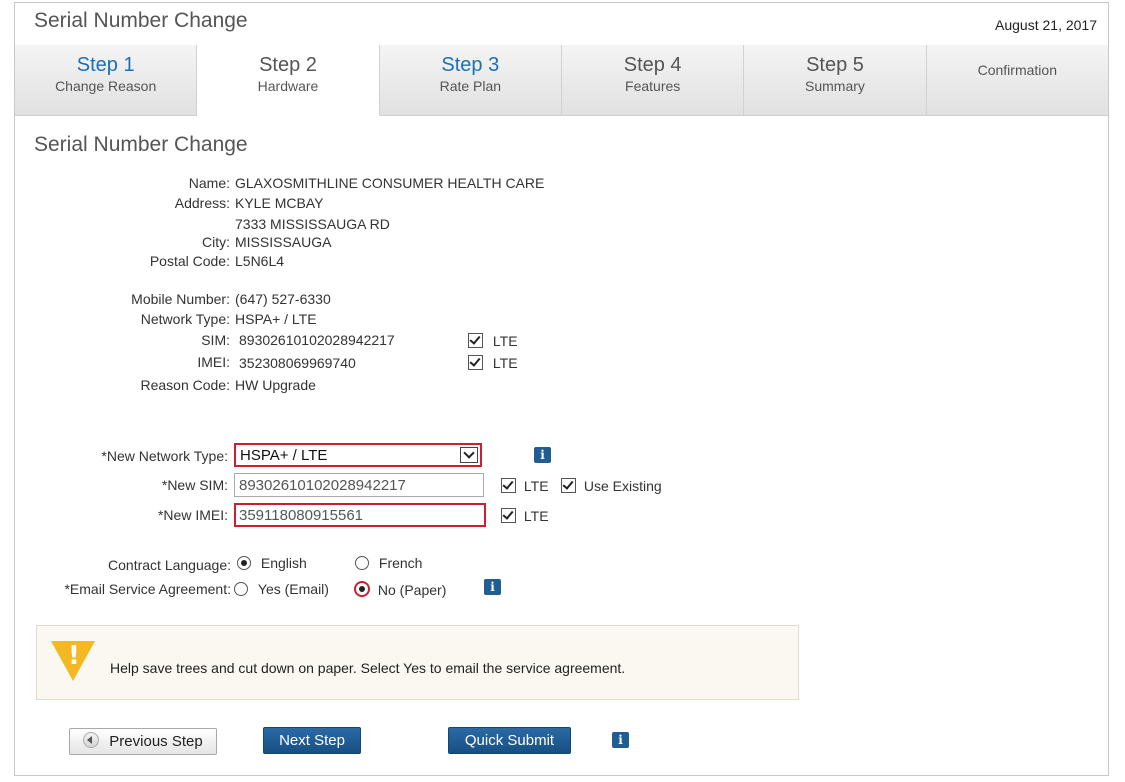  Describe the element at coordinates (536, 486) in the screenshot. I see `new-sim-lte-label: LTE` at that location.